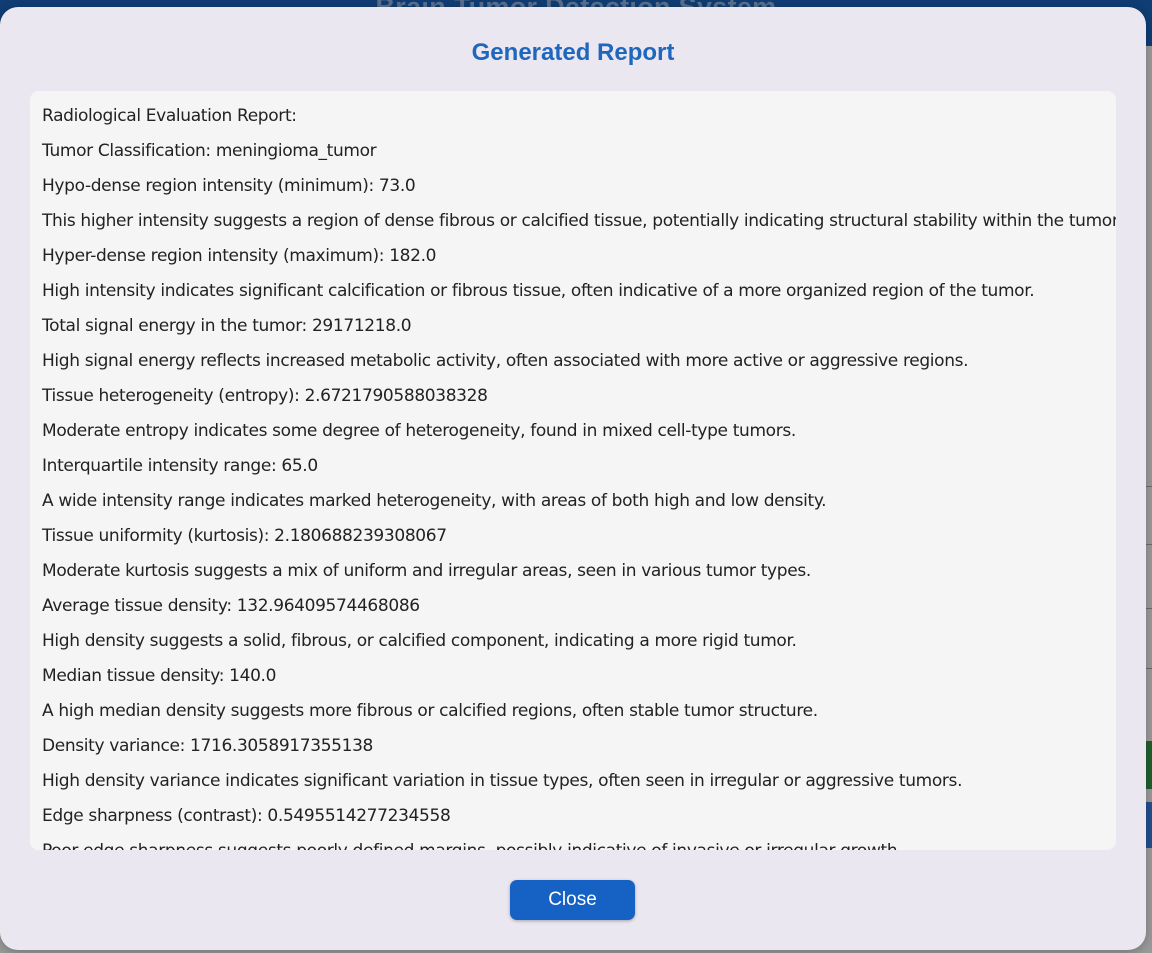 This screenshot has width=1152, height=953. I want to click on dialog-title: Generated Report, so click(573, 52).